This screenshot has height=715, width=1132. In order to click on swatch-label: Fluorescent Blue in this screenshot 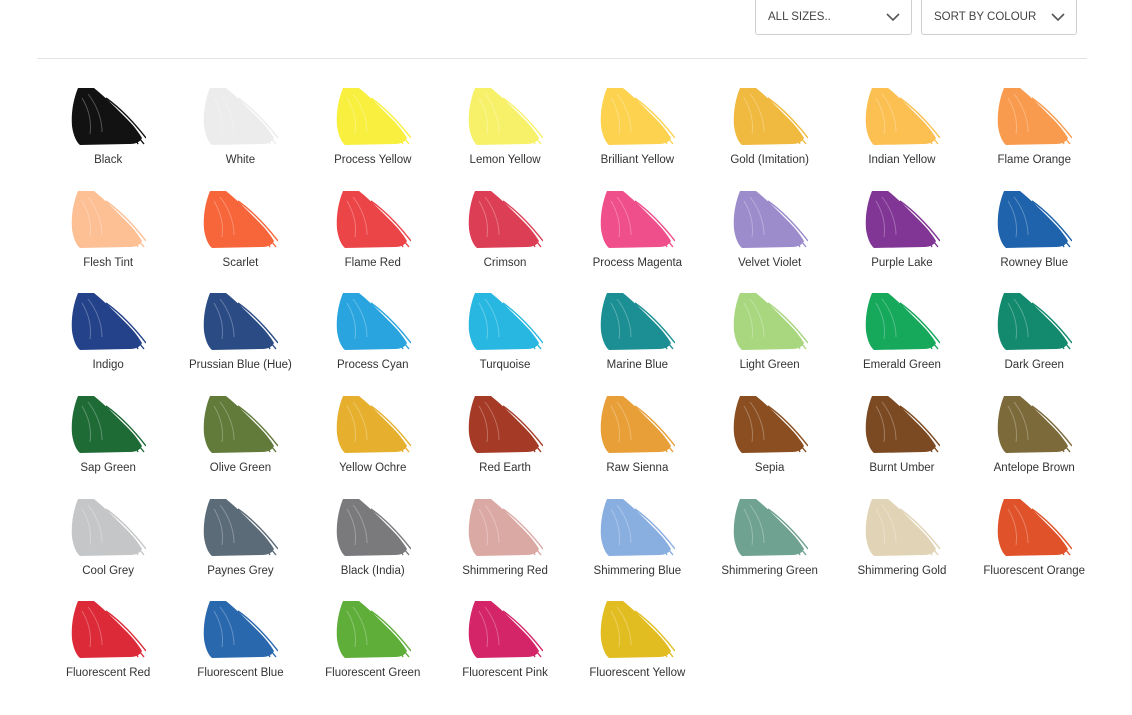, I will do `click(240, 673)`.